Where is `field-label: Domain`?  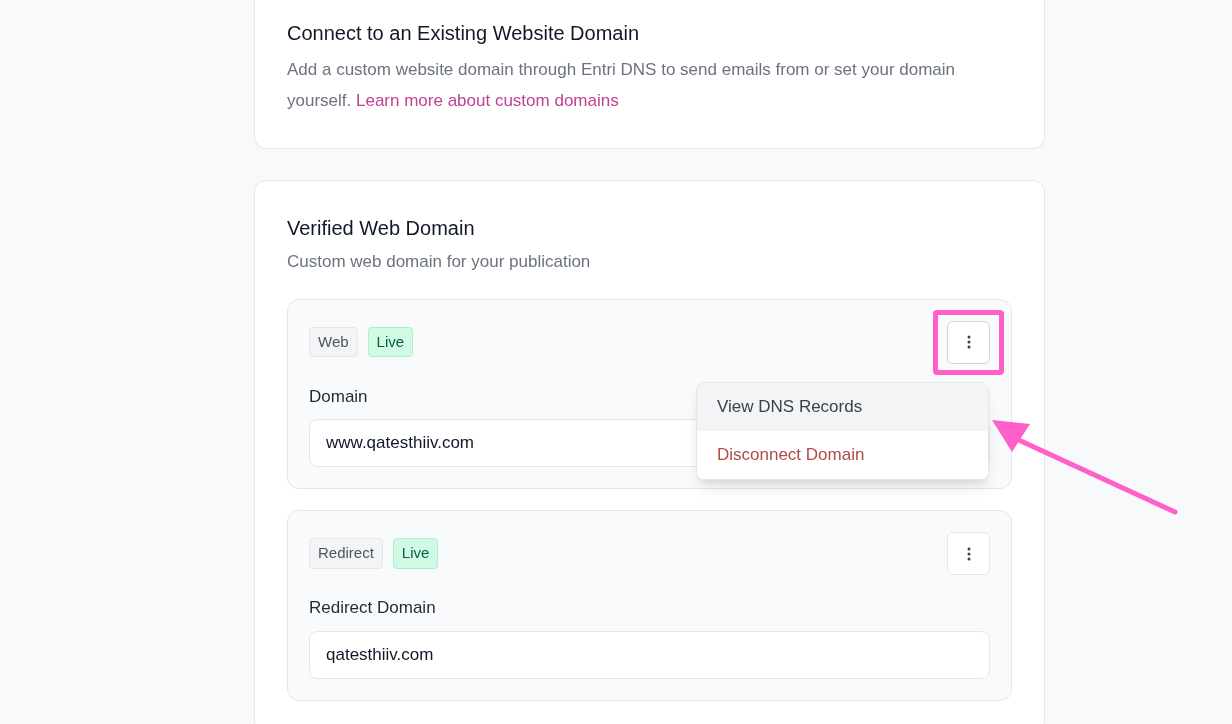
field-label: Domain is located at coordinates (338, 396).